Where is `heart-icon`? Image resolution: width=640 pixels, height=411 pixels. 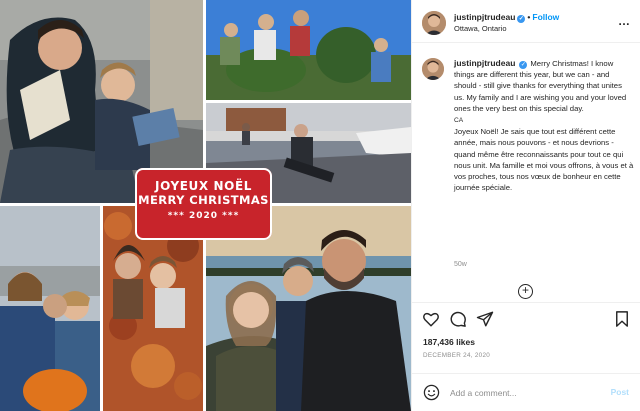 heart-icon is located at coordinates (431, 319).